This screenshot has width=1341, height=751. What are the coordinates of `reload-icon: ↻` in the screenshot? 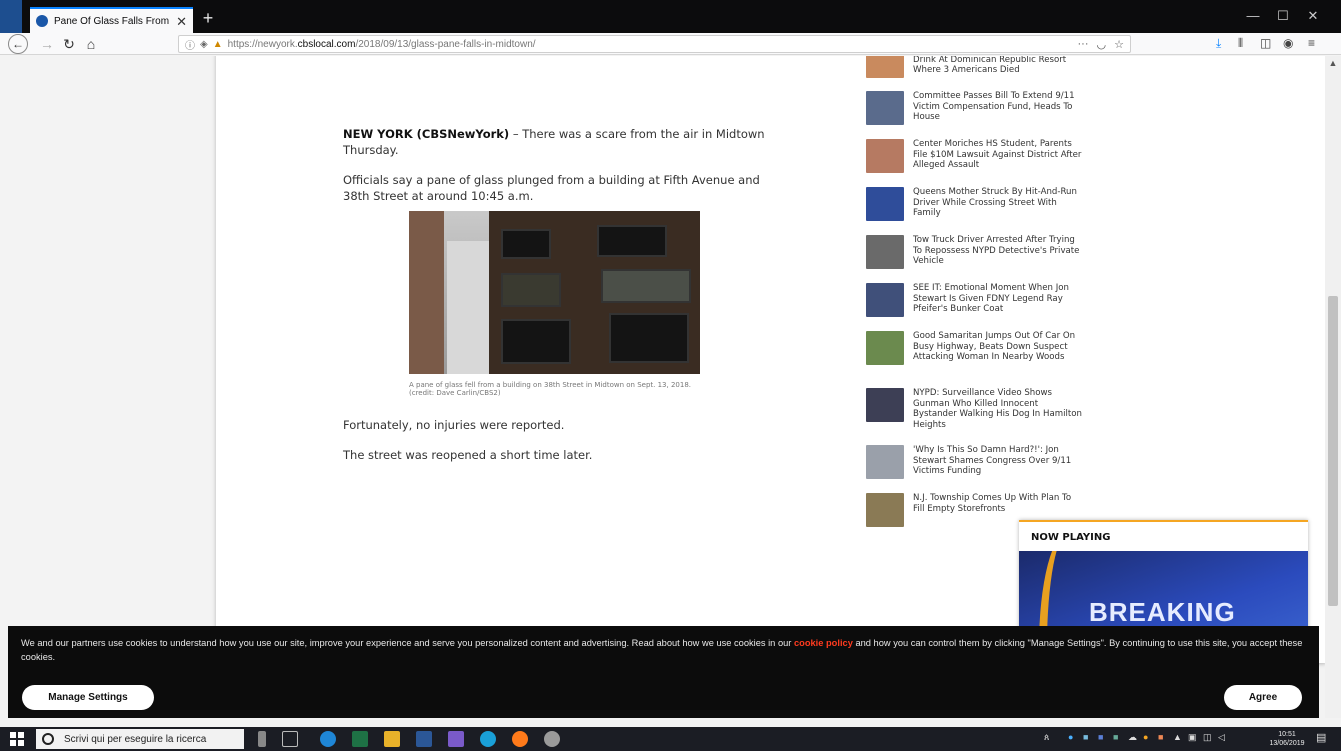 It's located at (69, 44).